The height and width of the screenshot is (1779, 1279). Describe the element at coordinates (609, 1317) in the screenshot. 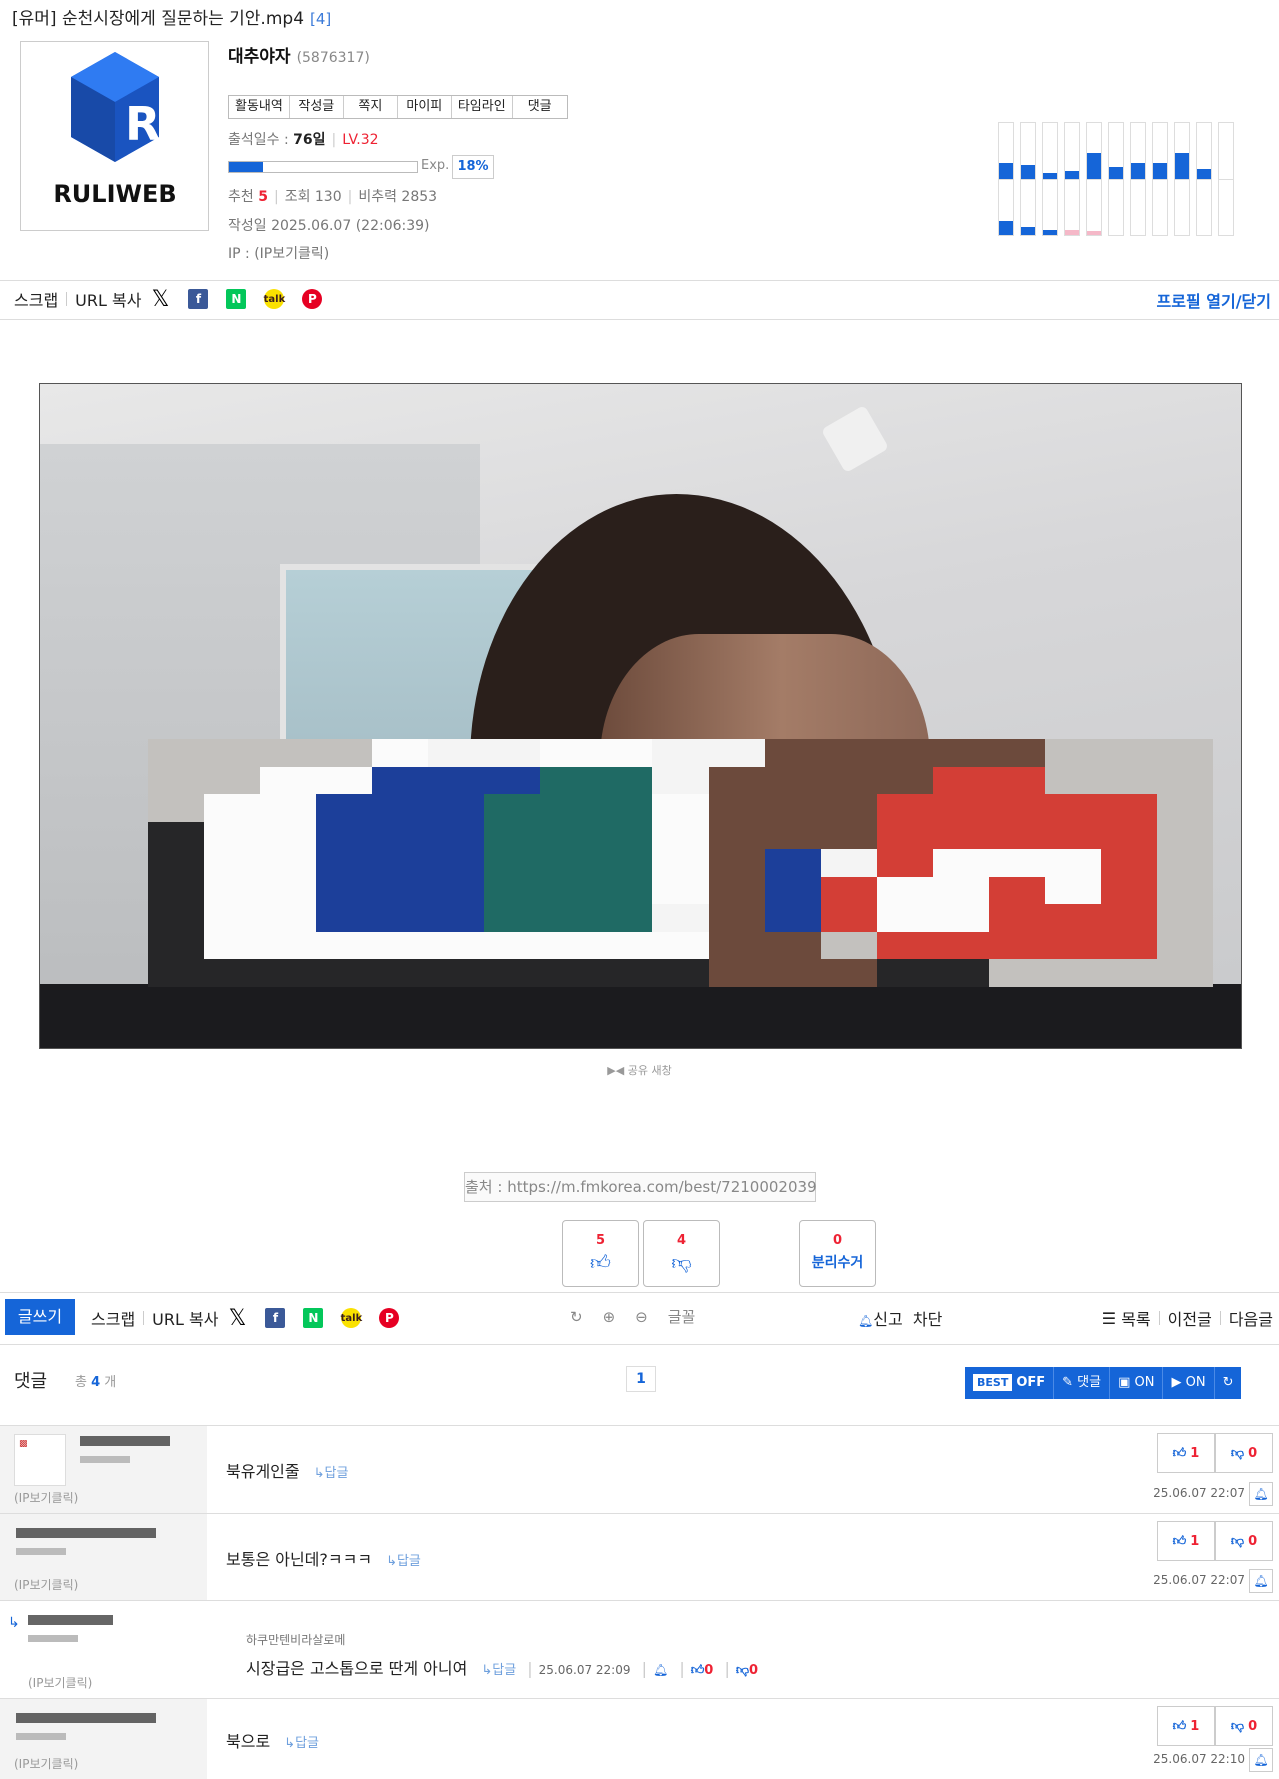

I see `zoom-in-icon: ⊕` at that location.